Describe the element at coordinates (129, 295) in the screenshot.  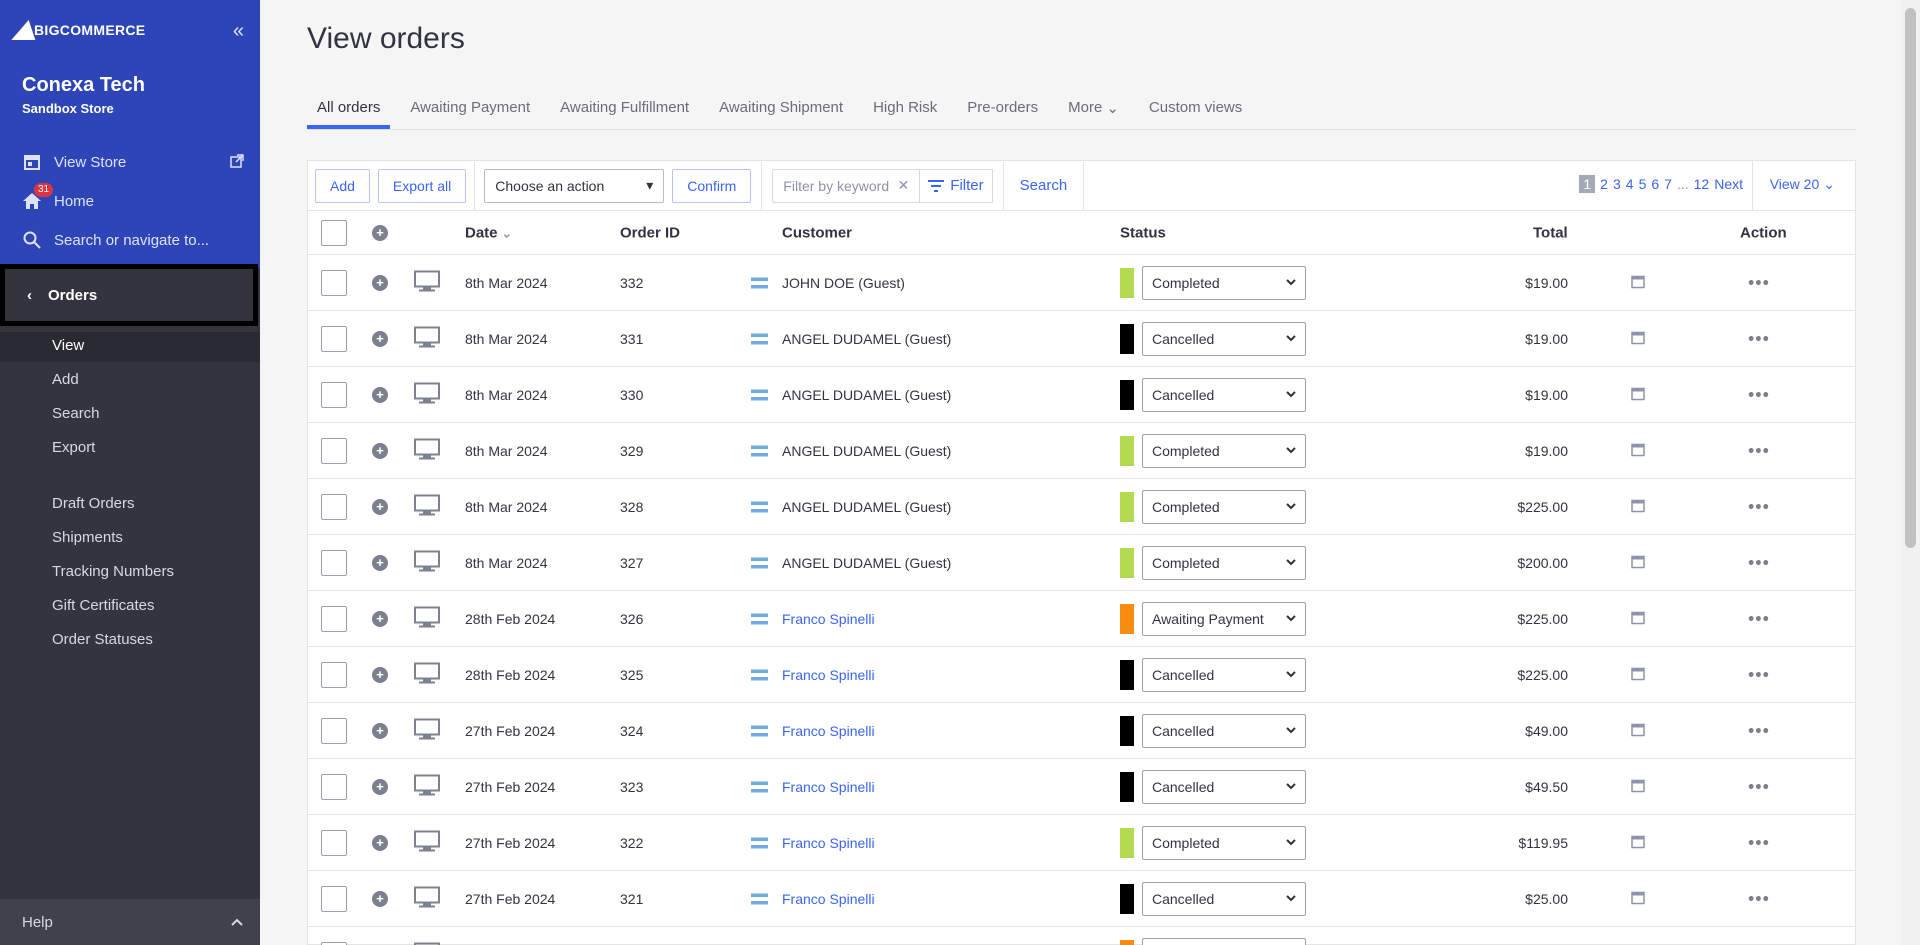
I see `orders-section-back: ‹ Orders` at that location.